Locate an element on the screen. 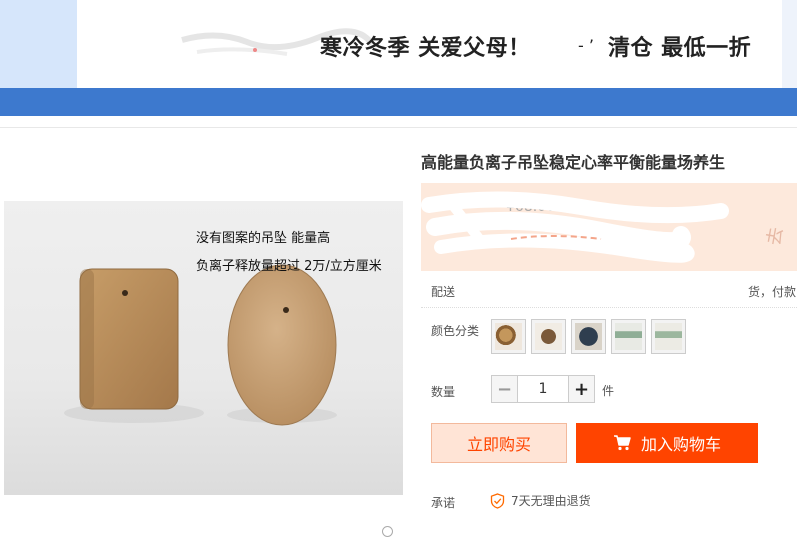  quantity-input is located at coordinates (543, 389).